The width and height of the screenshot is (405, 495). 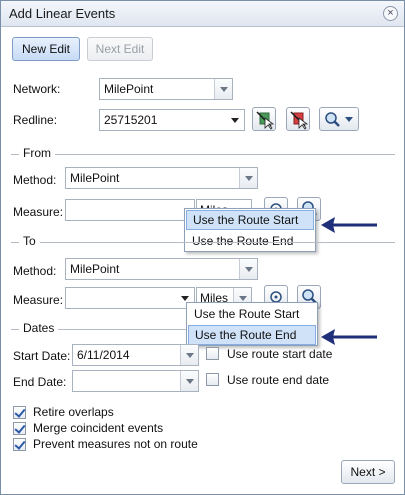 I want to click on use-route-start-date-label: Use route start date, so click(x=280, y=354).